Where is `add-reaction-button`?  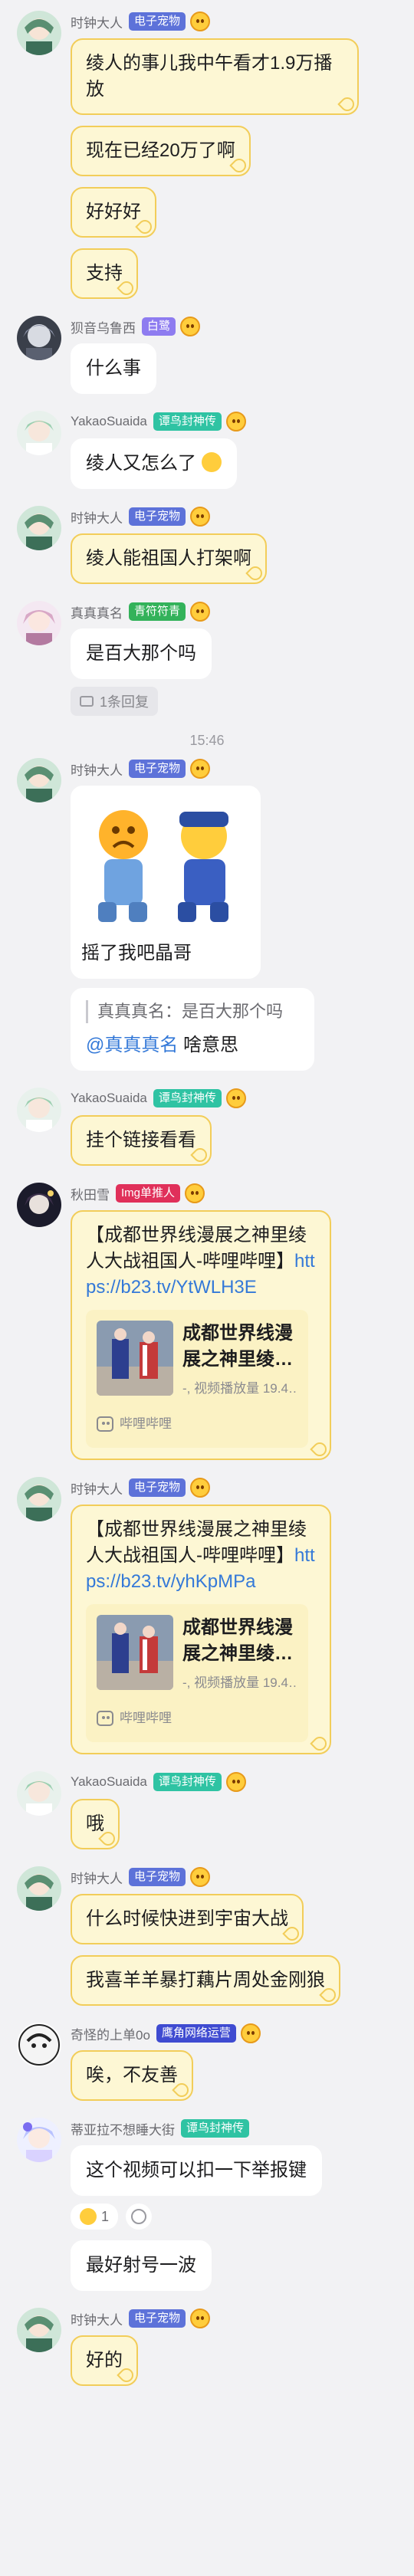
add-reaction-button is located at coordinates (139, 2217).